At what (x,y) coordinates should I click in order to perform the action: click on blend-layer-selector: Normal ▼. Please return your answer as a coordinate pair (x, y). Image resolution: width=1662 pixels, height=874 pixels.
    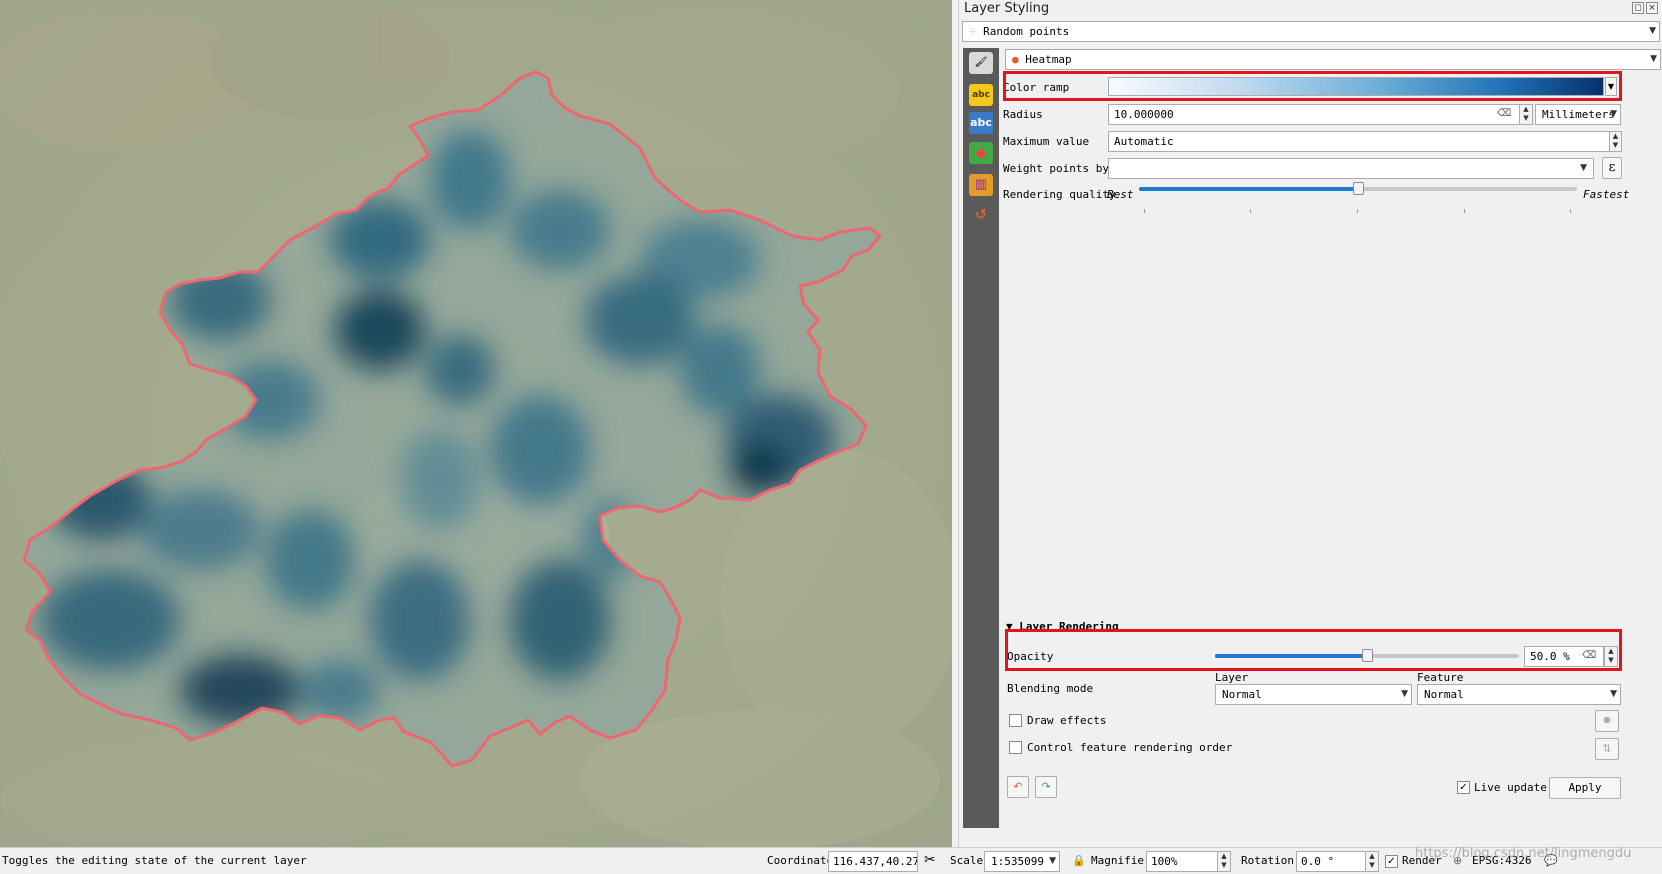
    Looking at the image, I should click on (1313, 694).